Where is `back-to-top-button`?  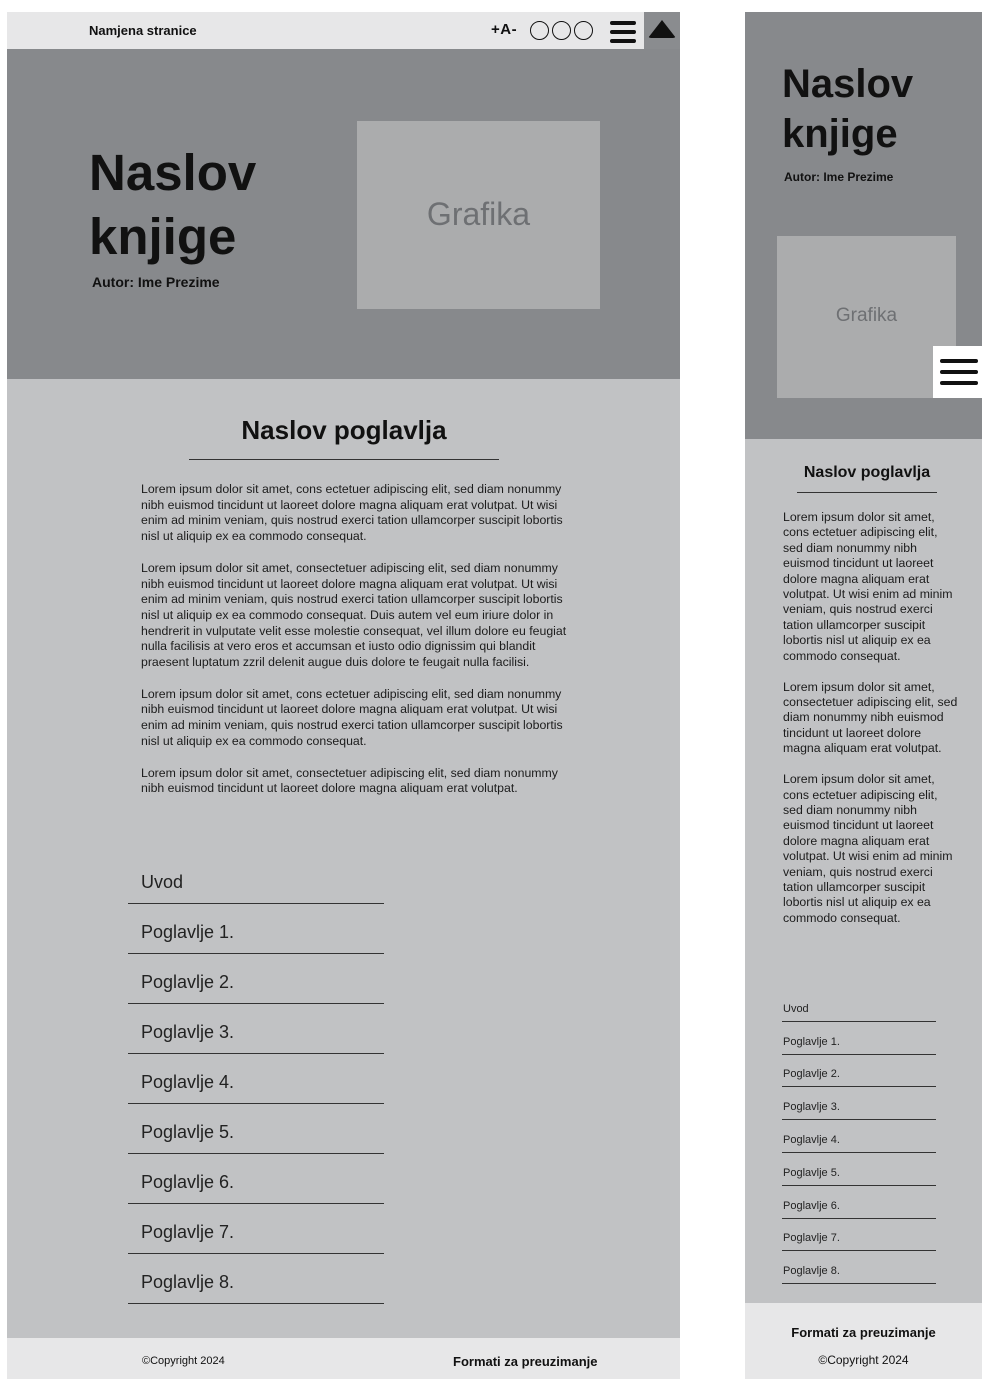 back-to-top-button is located at coordinates (662, 30).